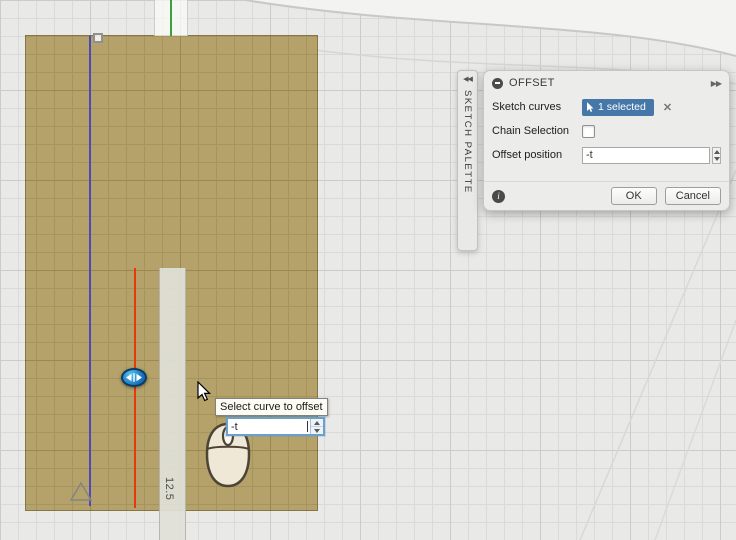 The image size is (736, 540). I want to click on sketch-line-blue, so click(90, 271).